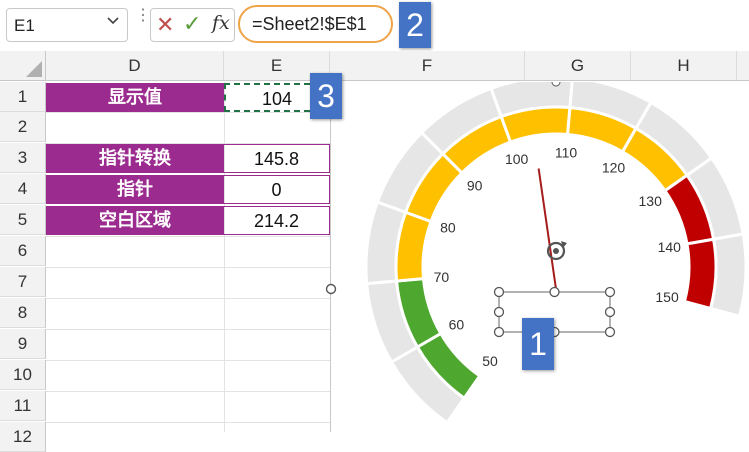 The image size is (749, 452). I want to click on row-header-11: 11, so click(23, 406).